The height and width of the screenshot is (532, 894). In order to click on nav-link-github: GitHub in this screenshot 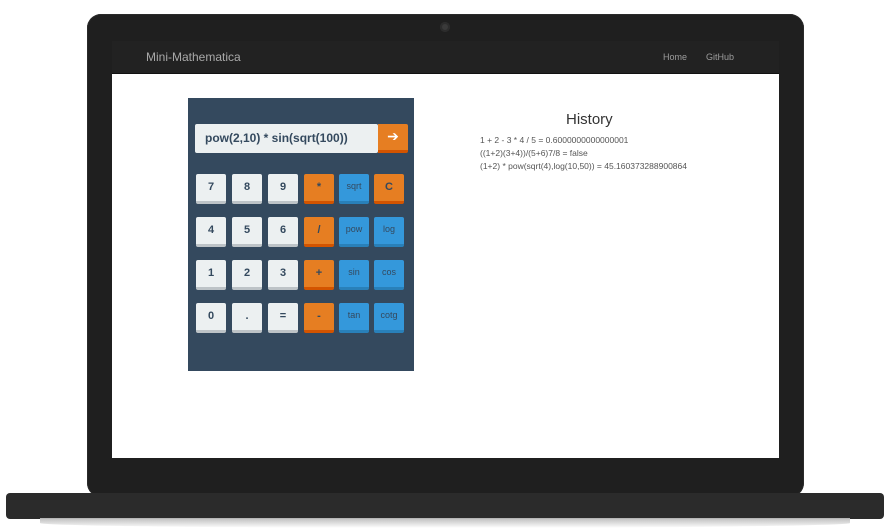, I will do `click(720, 57)`.